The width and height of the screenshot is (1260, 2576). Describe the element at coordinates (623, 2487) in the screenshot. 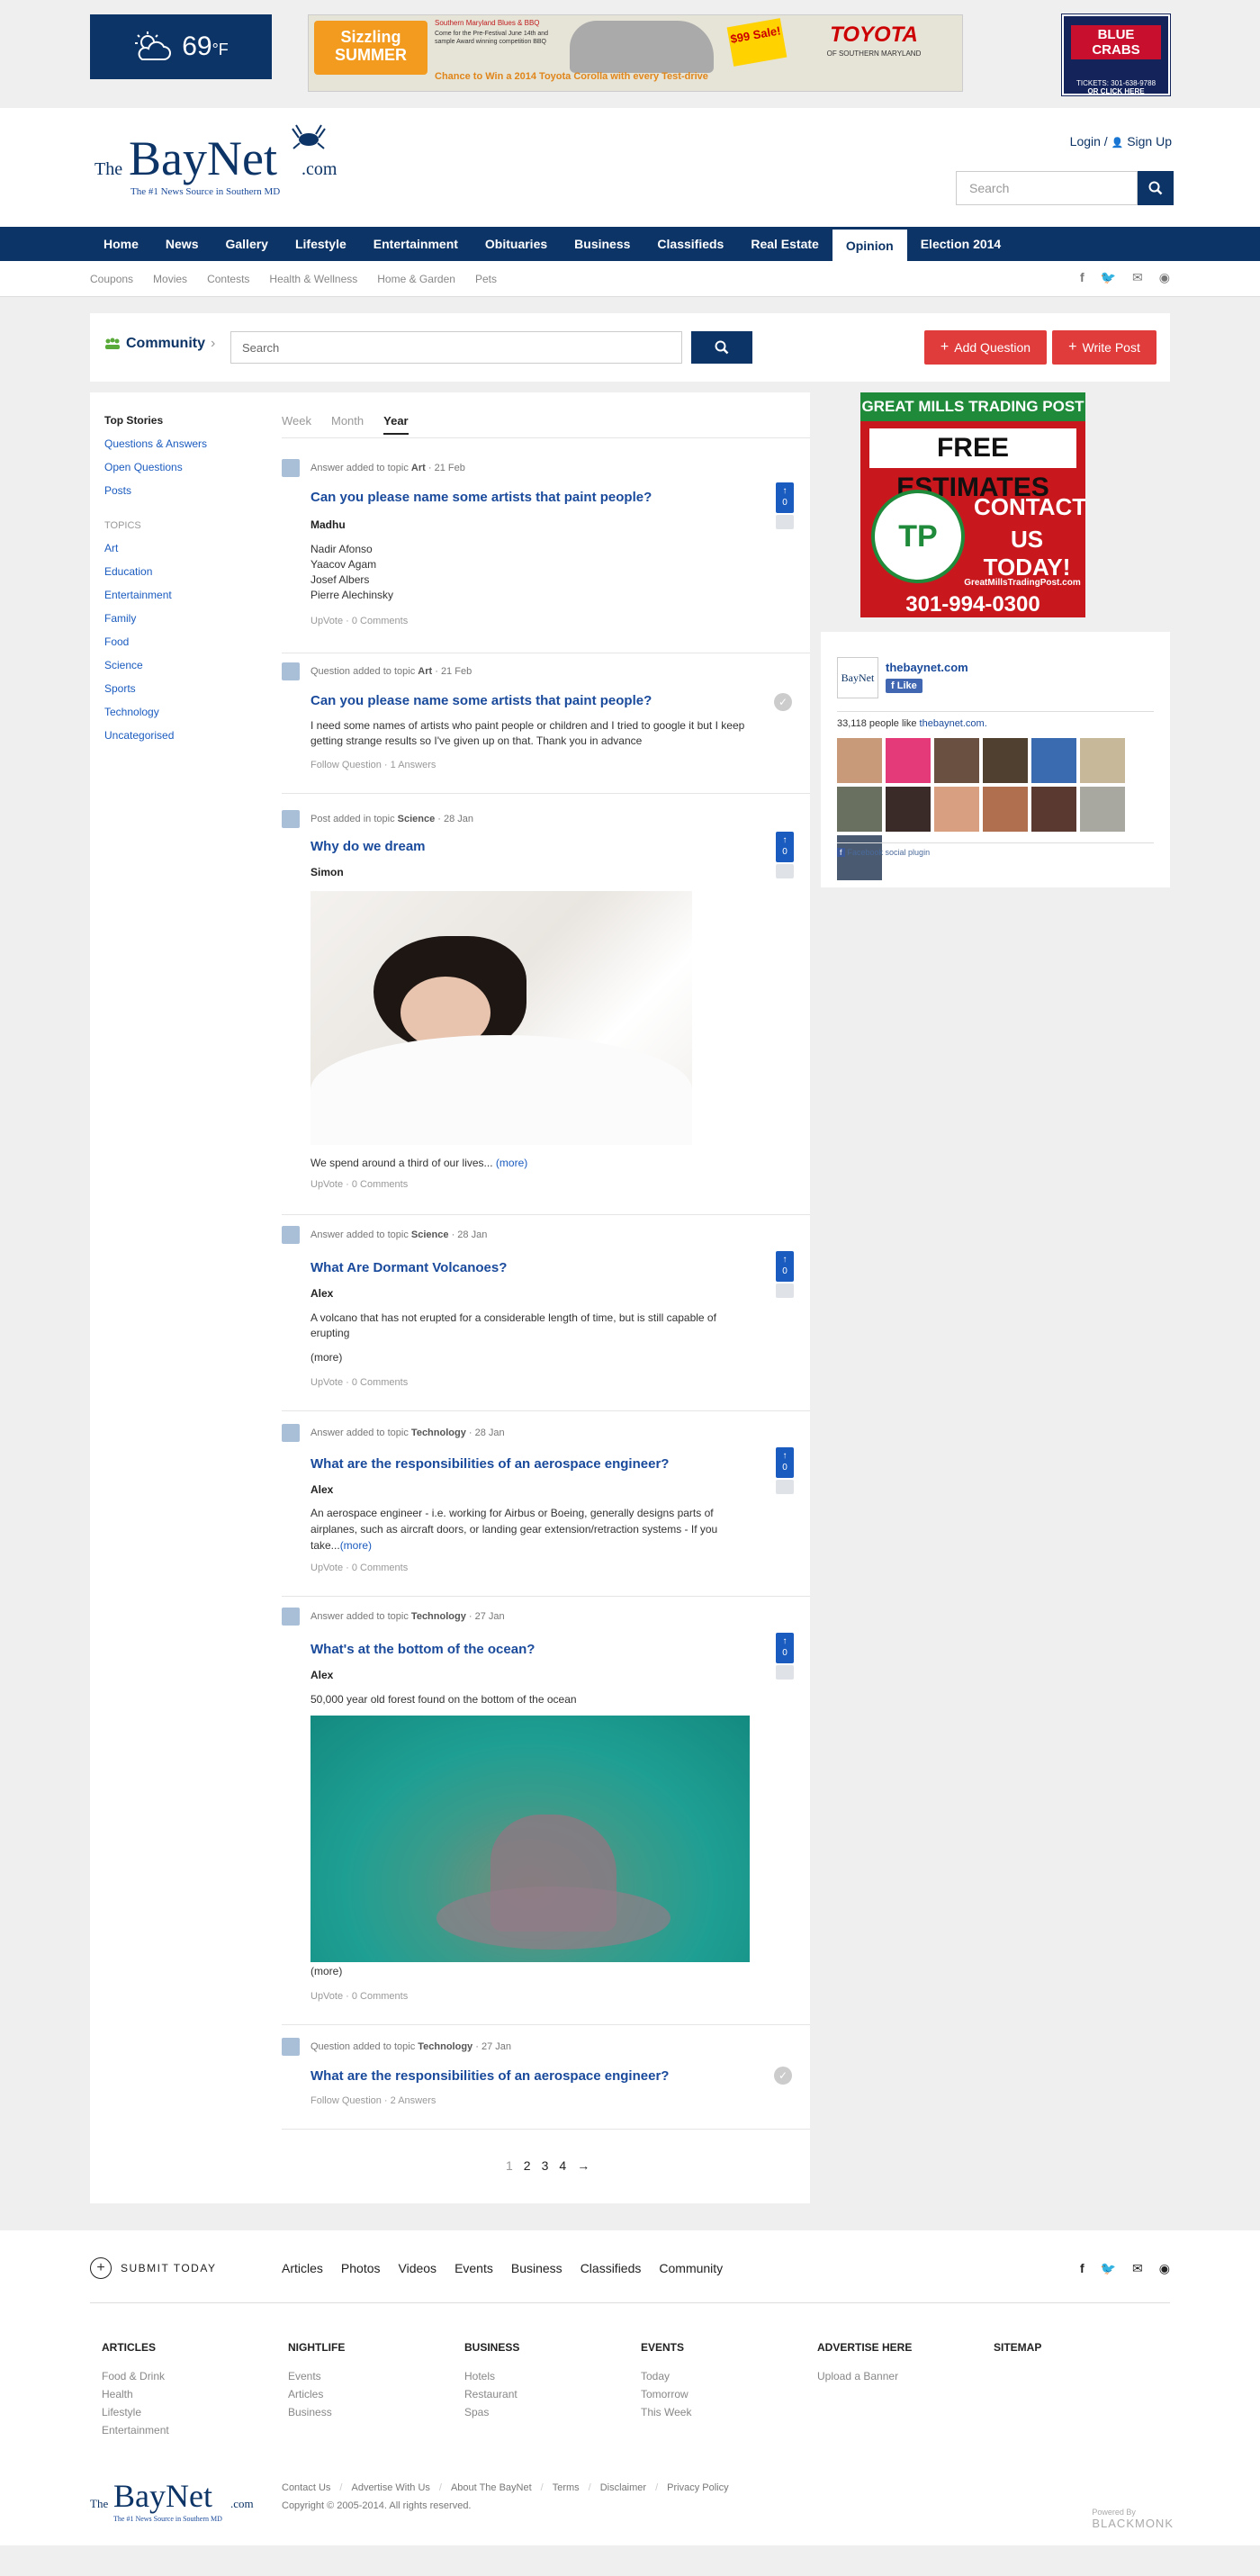

I see `footer-bottom-link-disclaimer: Disclaimer` at that location.